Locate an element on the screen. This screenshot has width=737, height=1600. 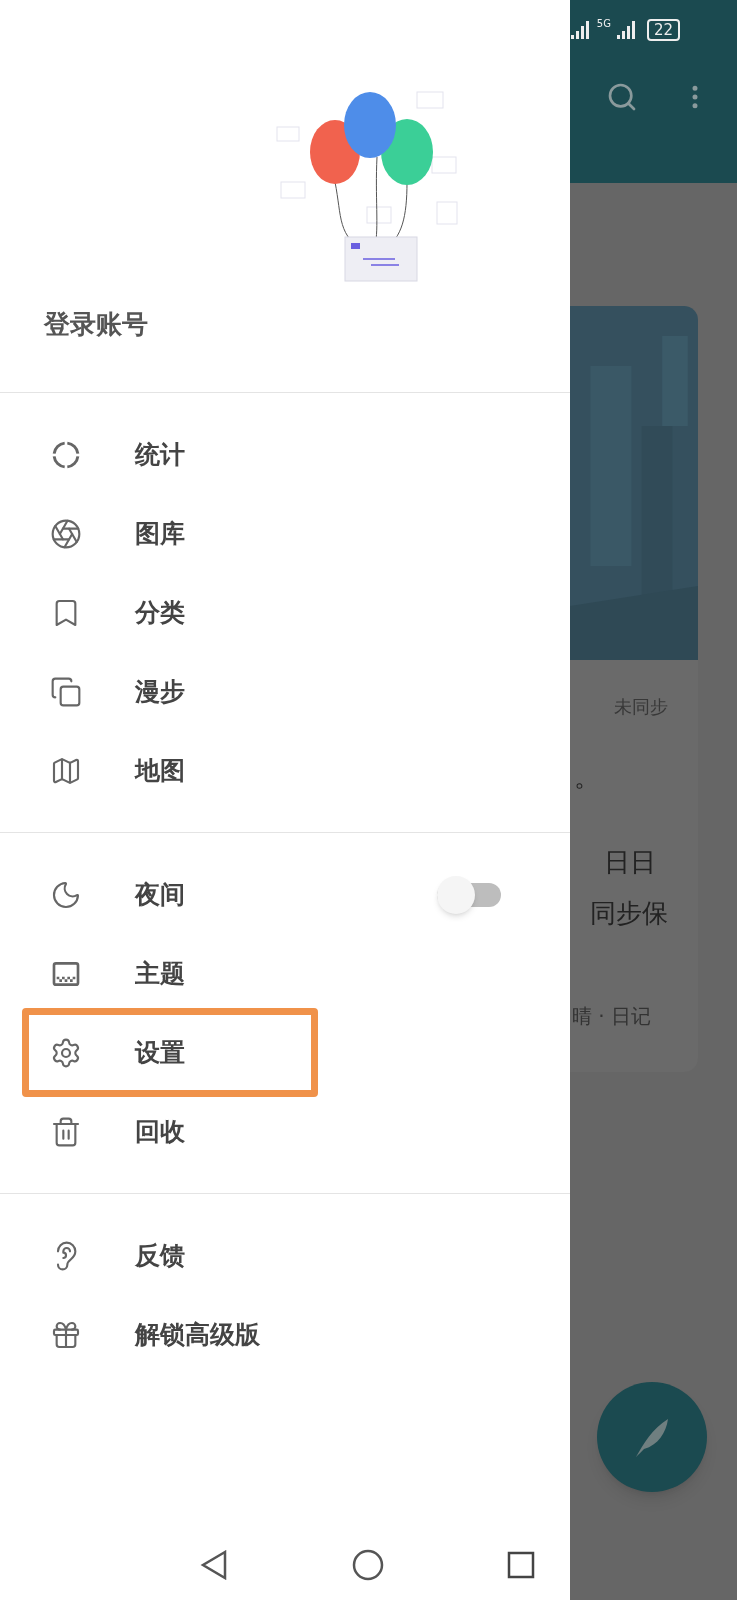
menu-item: 地图 is located at coordinates (285, 770).